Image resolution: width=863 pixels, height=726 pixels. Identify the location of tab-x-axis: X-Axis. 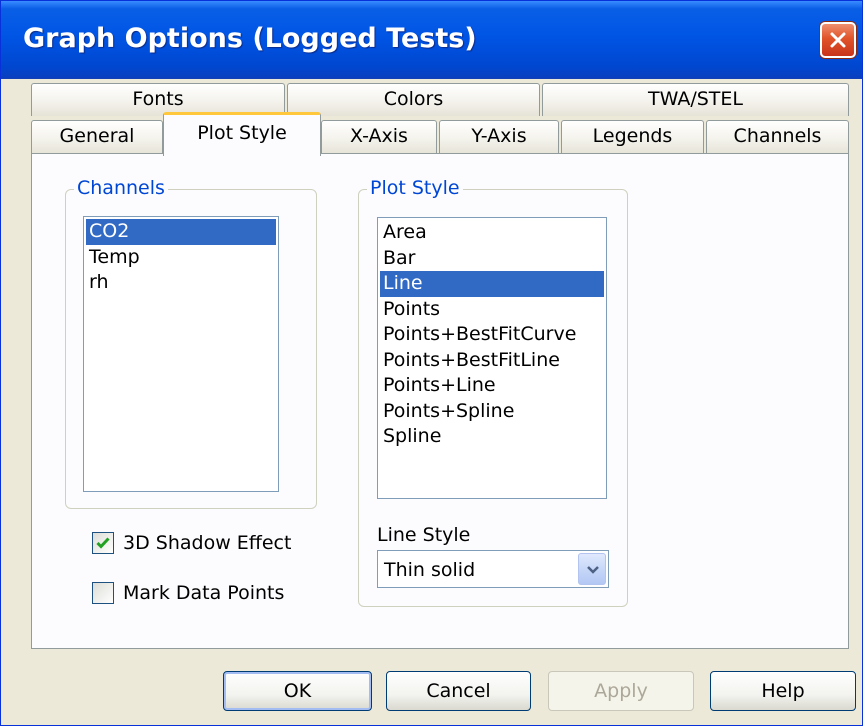
(379, 137).